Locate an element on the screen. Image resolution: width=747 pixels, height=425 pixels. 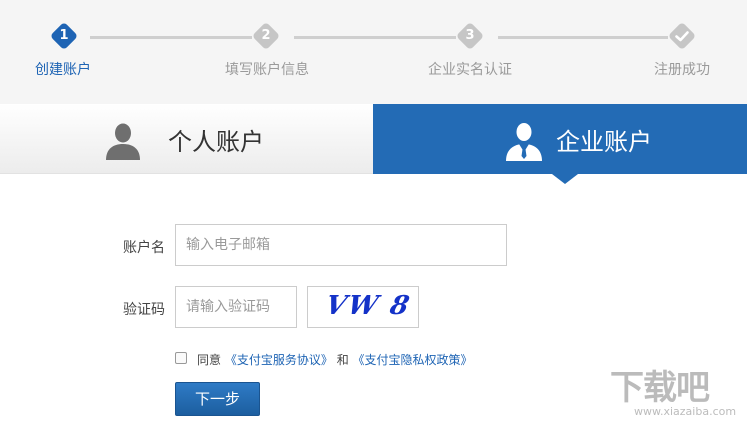
watermark-url: www.xiazaiba.com is located at coordinates (685, 411).